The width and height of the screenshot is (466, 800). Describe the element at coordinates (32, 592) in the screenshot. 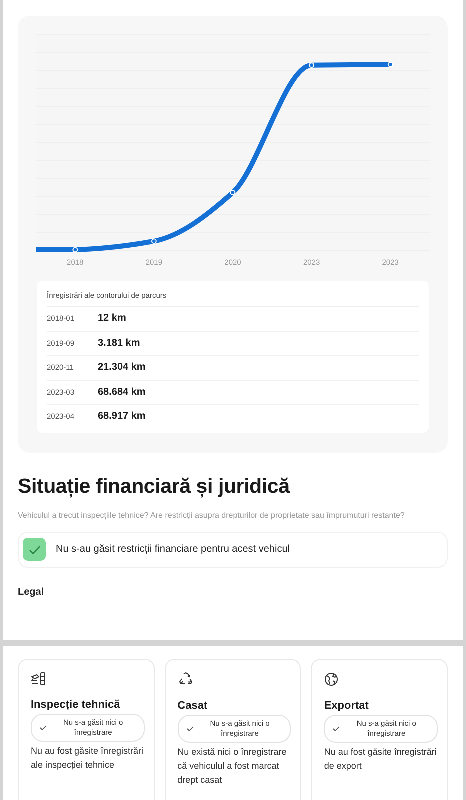

I see `legal-heading: Legal` at that location.